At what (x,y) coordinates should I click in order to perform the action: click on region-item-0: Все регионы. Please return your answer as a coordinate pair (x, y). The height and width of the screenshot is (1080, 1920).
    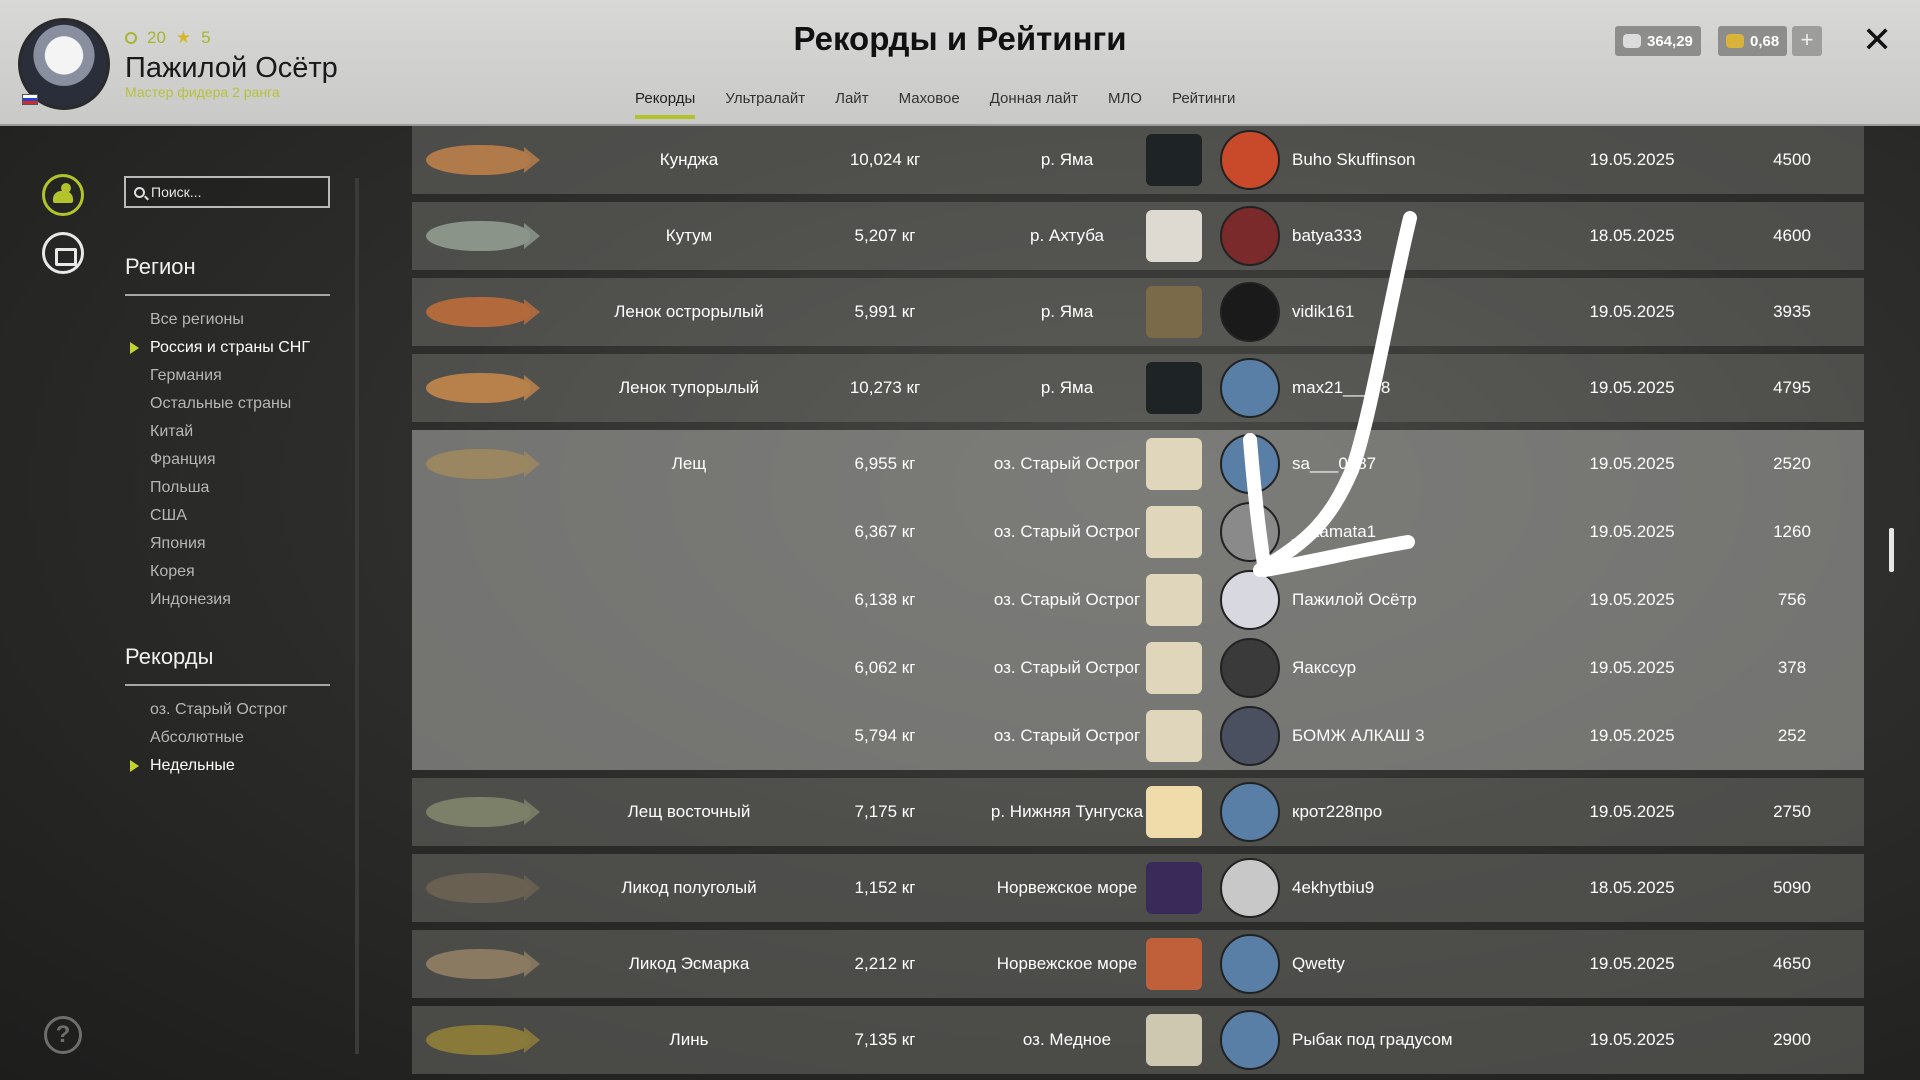
    Looking at the image, I should click on (230, 320).